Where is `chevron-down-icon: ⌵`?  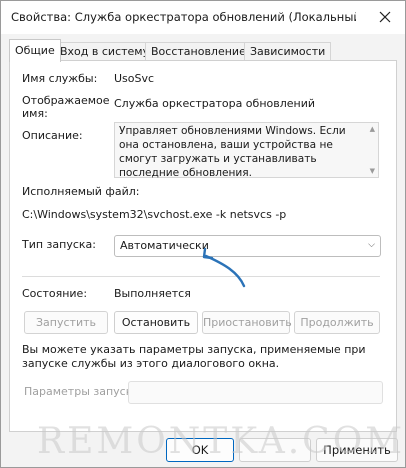 chevron-down-icon: ⌵ is located at coordinates (371, 245).